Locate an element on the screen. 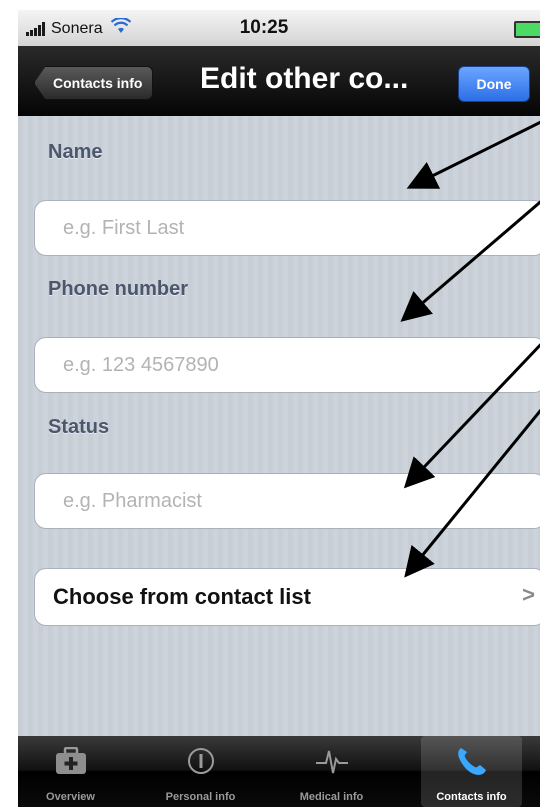  done-button: Done is located at coordinates (494, 84).